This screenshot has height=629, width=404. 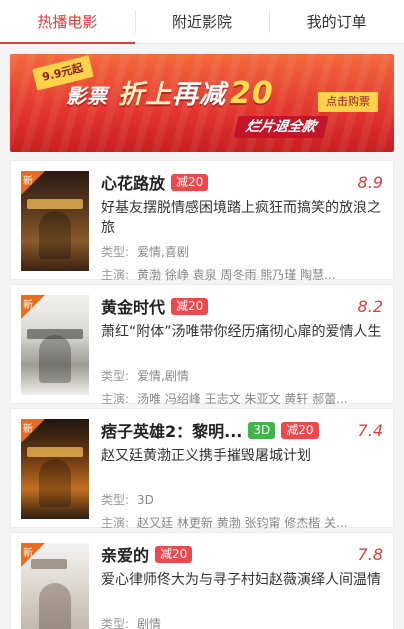 I want to click on movie-description: 萧红“附体”汤唯带你经历痛彻心扉的爱情人生, so click(x=241, y=332).